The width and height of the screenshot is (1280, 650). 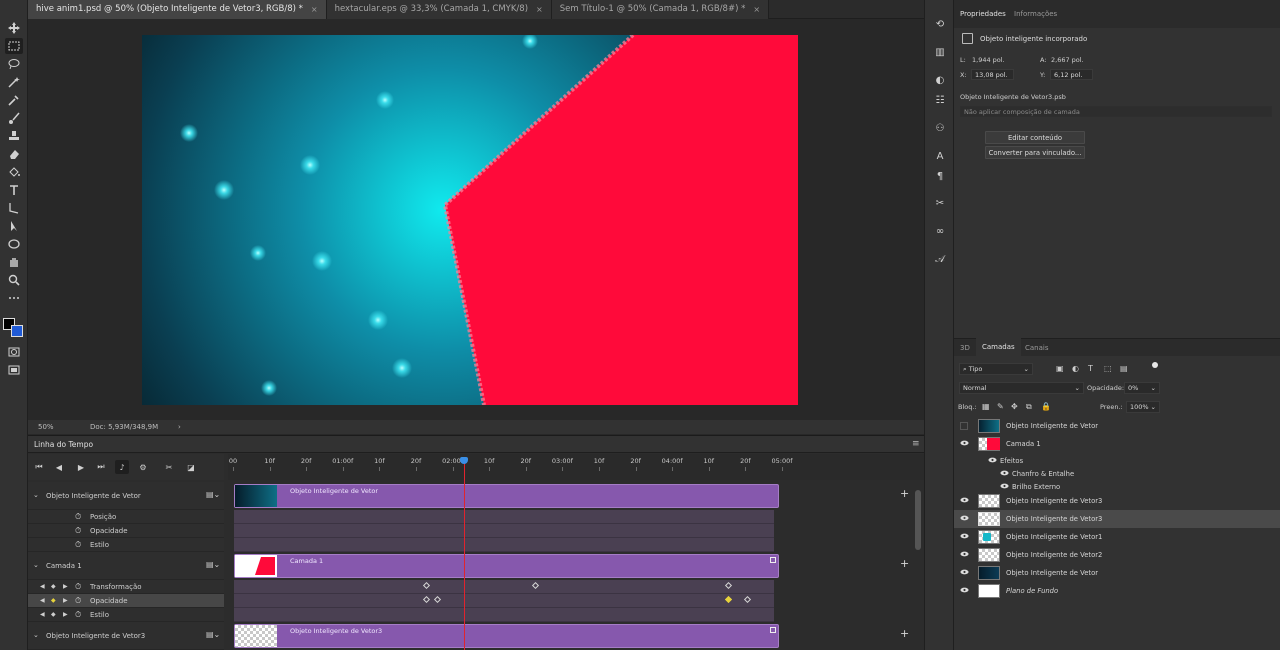 What do you see at coordinates (14, 298) in the screenshot?
I see `more-tools-icon` at bounding box center [14, 298].